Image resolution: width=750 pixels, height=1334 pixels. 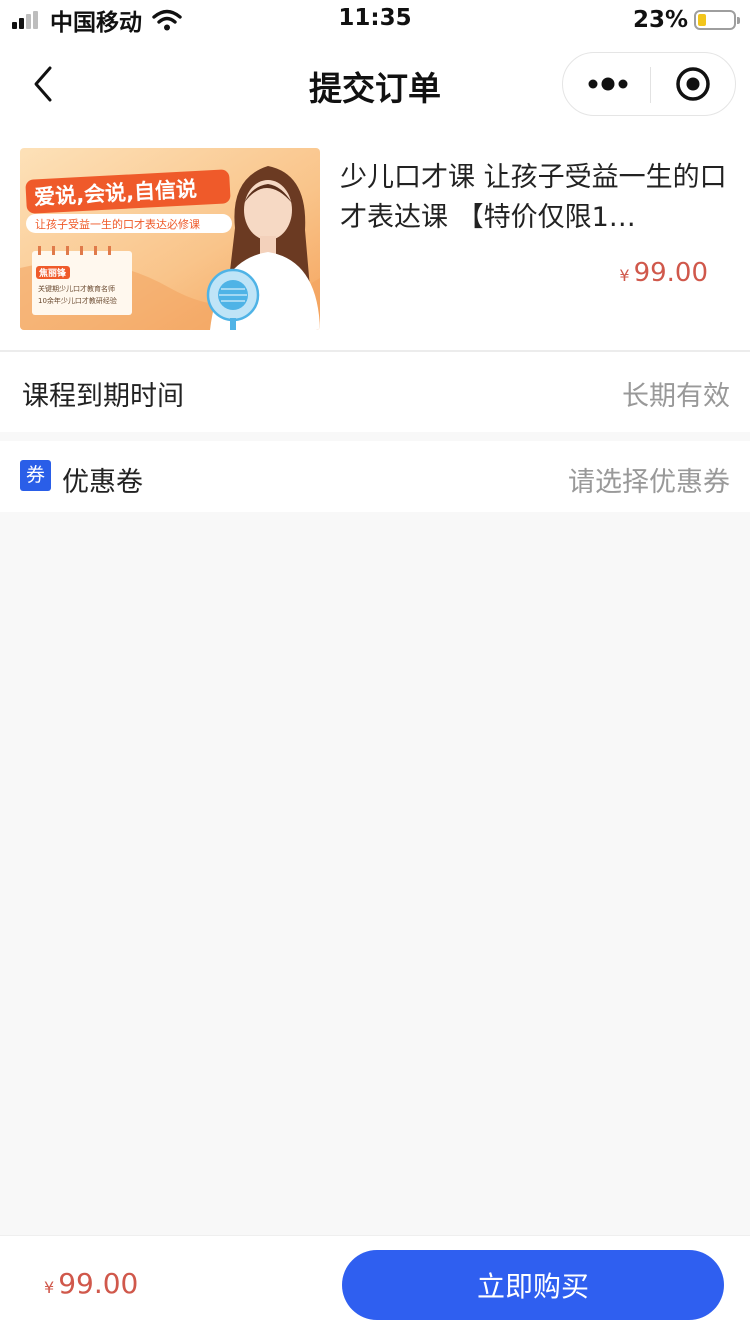 I want to click on status-bar: 中国移动 11:35 23%, so click(x=375, y=20).